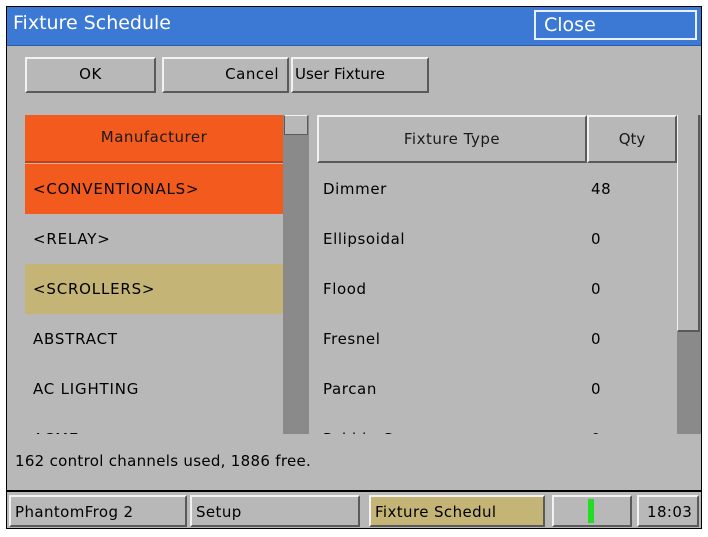 The width and height of the screenshot is (708, 537). I want to click on fixture-row: Pebble Convex 0, so click(497, 424).